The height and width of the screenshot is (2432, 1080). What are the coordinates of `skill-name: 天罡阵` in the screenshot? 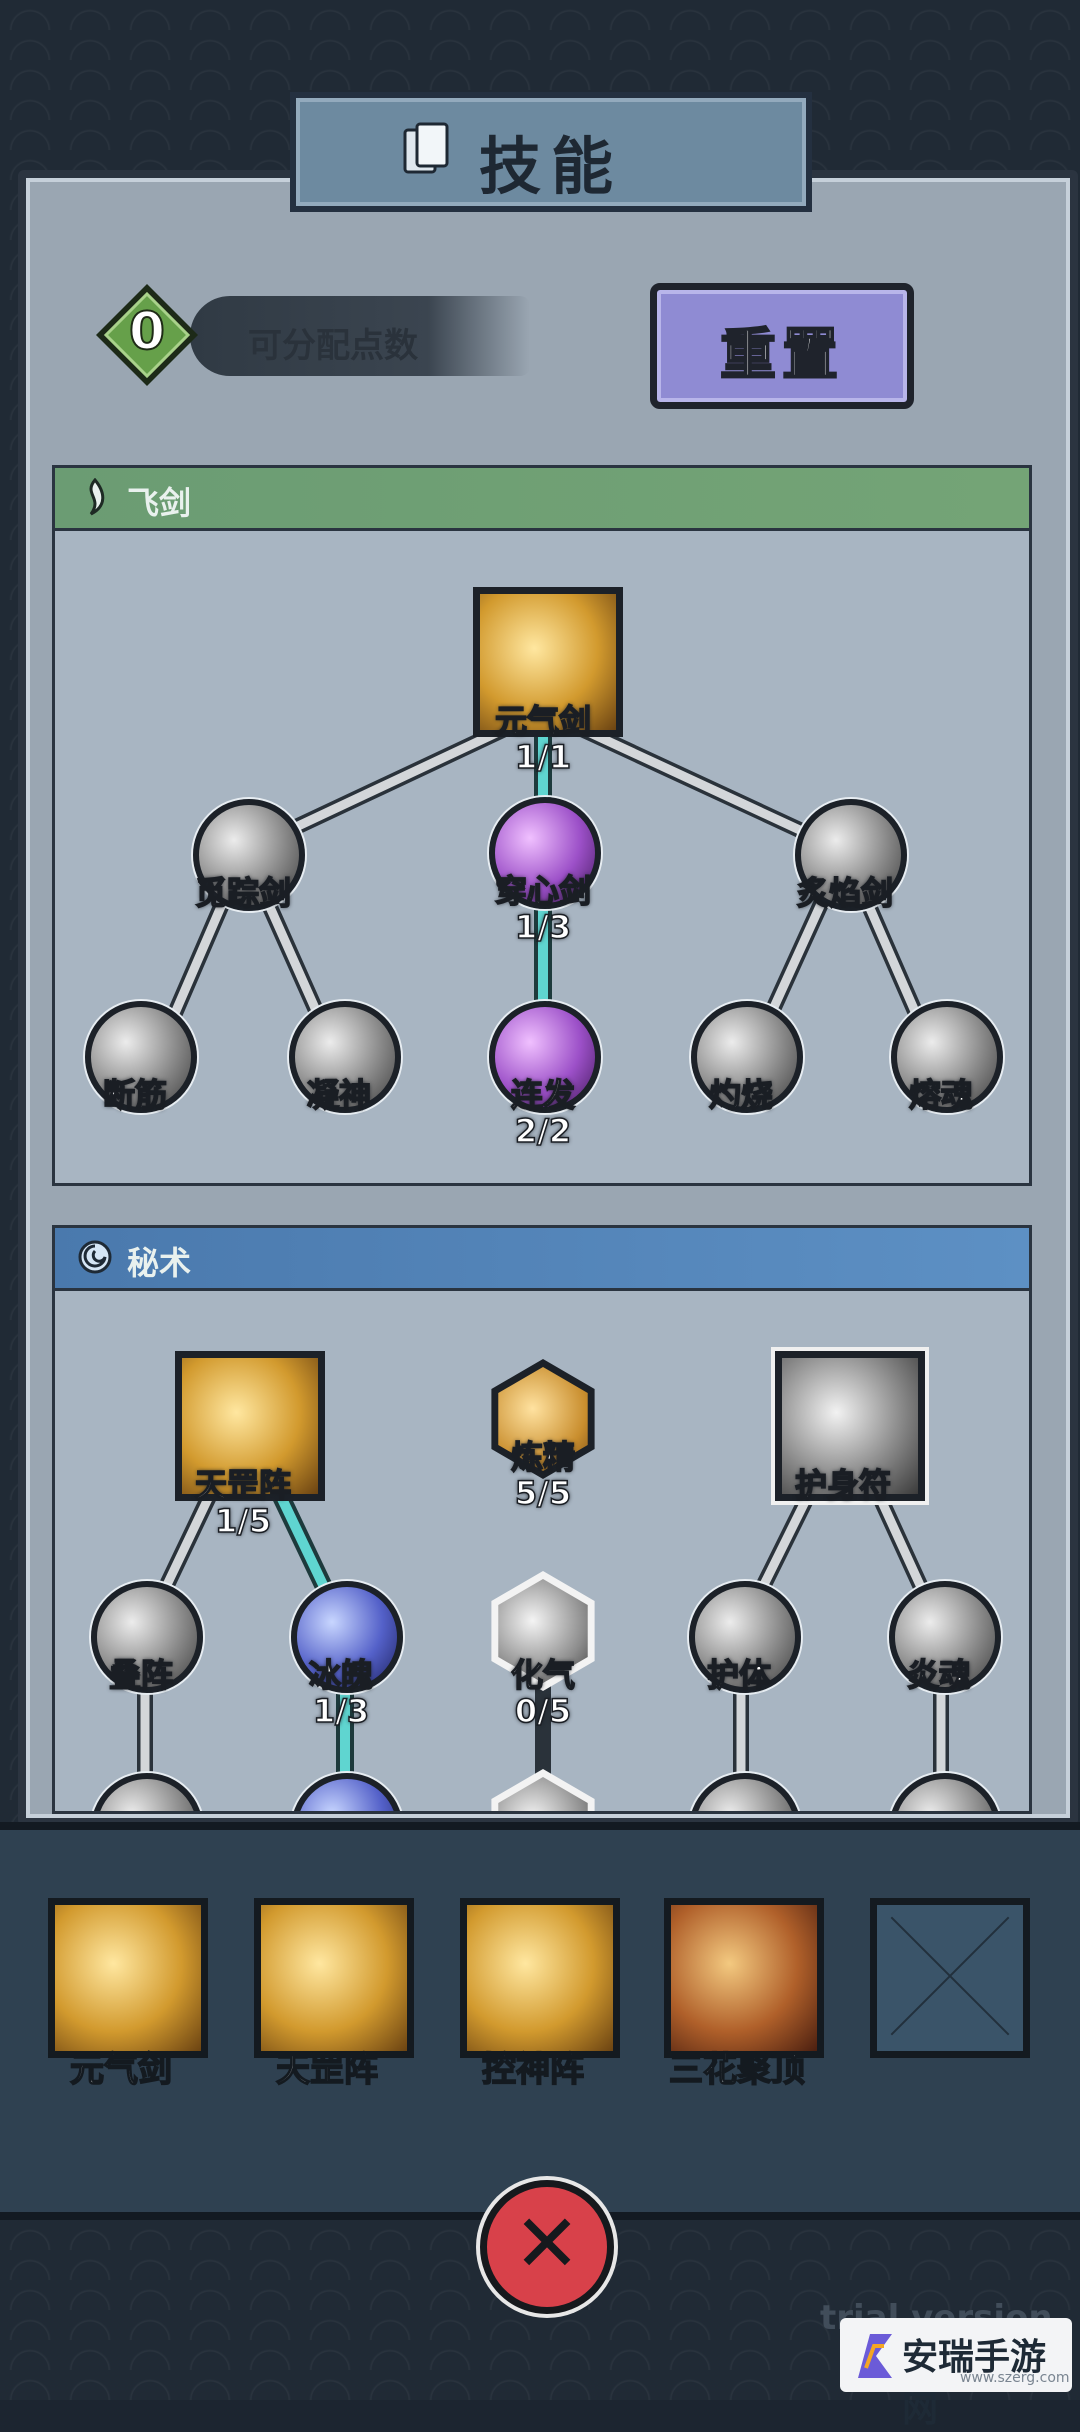 It's located at (243, 1485).